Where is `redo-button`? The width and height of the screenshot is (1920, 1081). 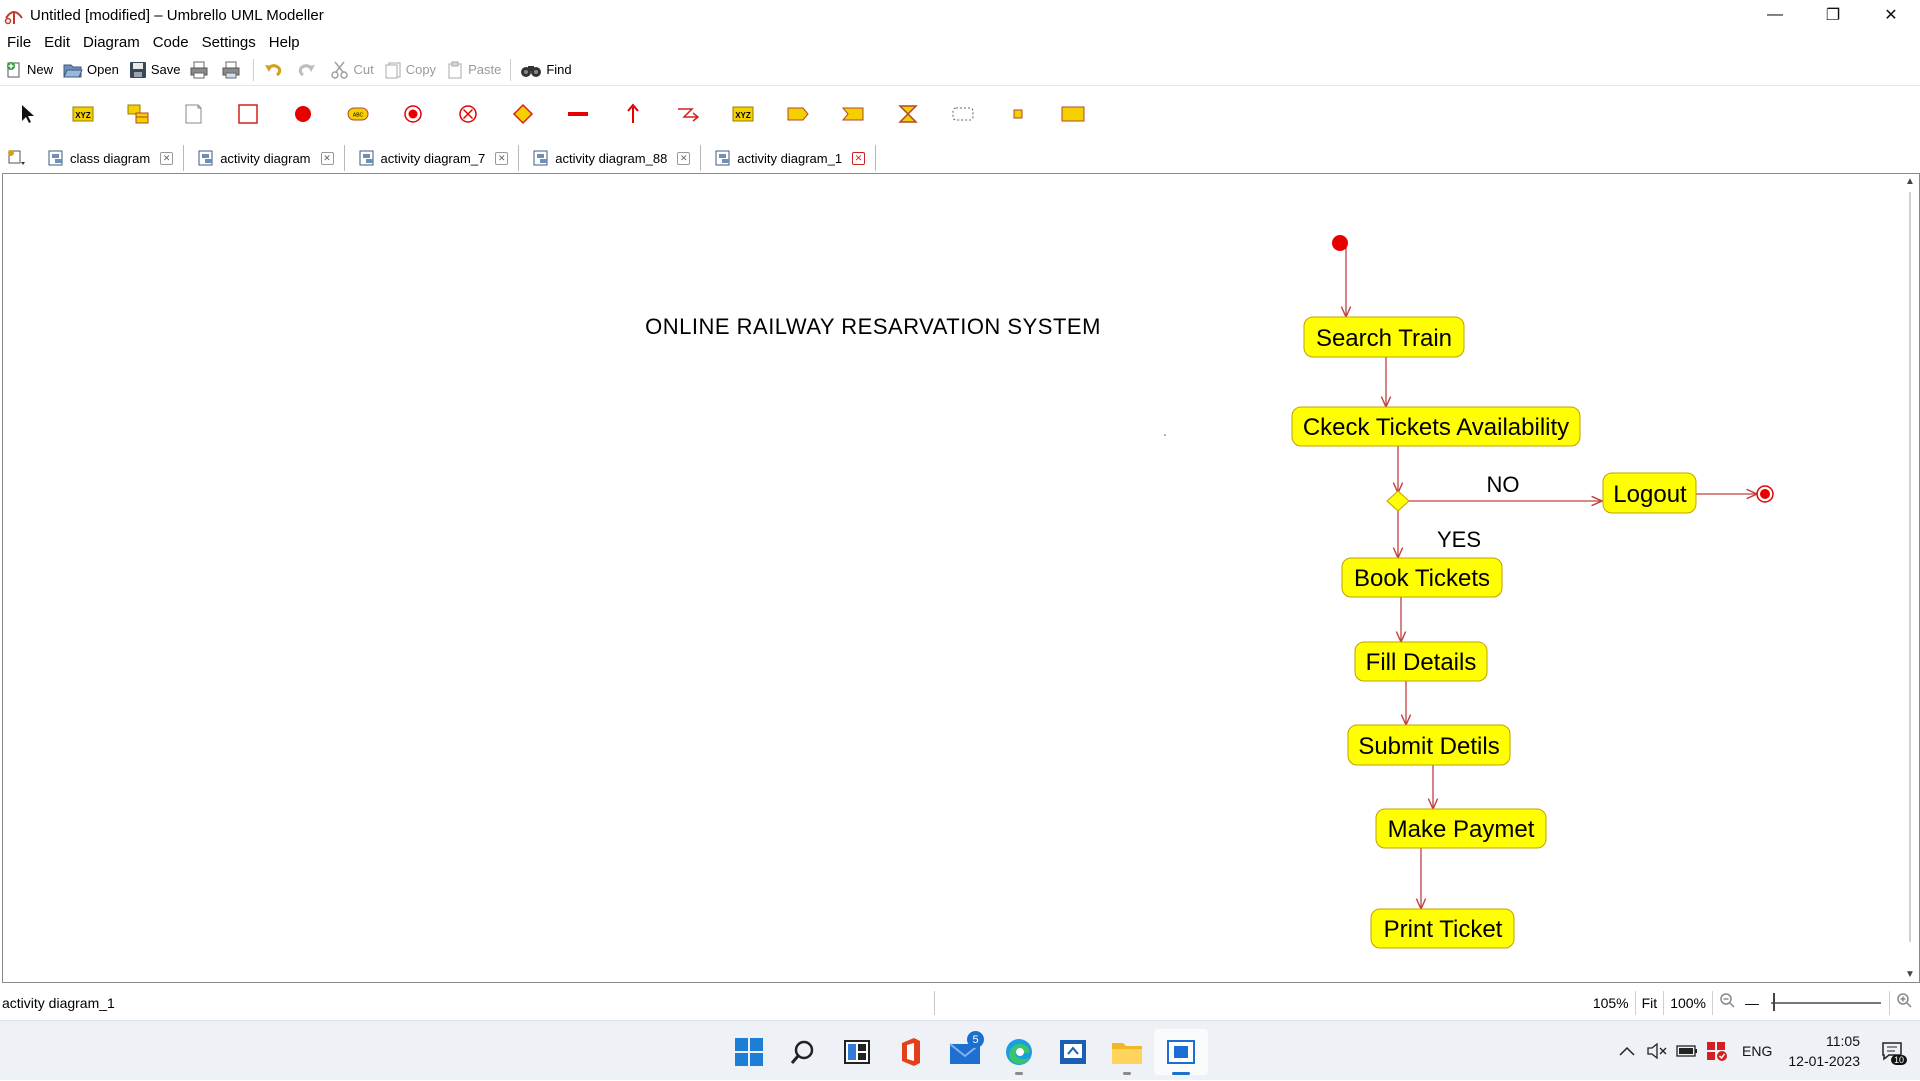 redo-button is located at coordinates (309, 70).